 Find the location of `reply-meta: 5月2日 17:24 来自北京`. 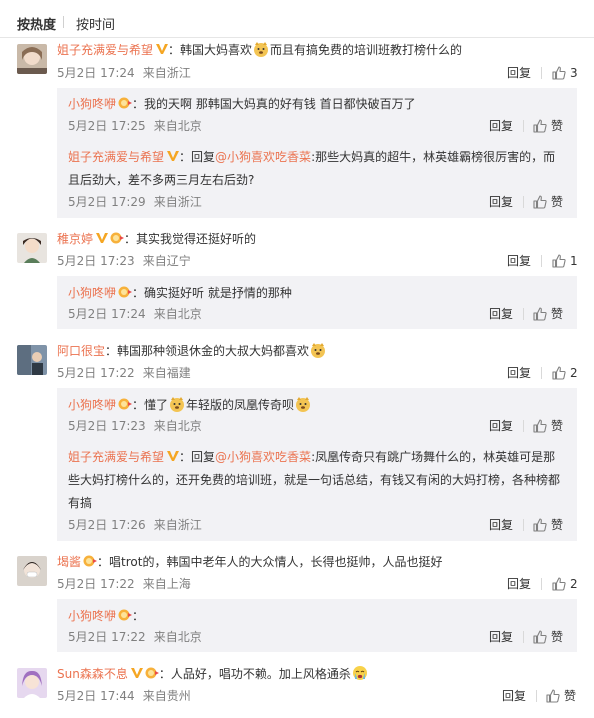

reply-meta: 5月2日 17:24 来自北京 is located at coordinates (135, 314).